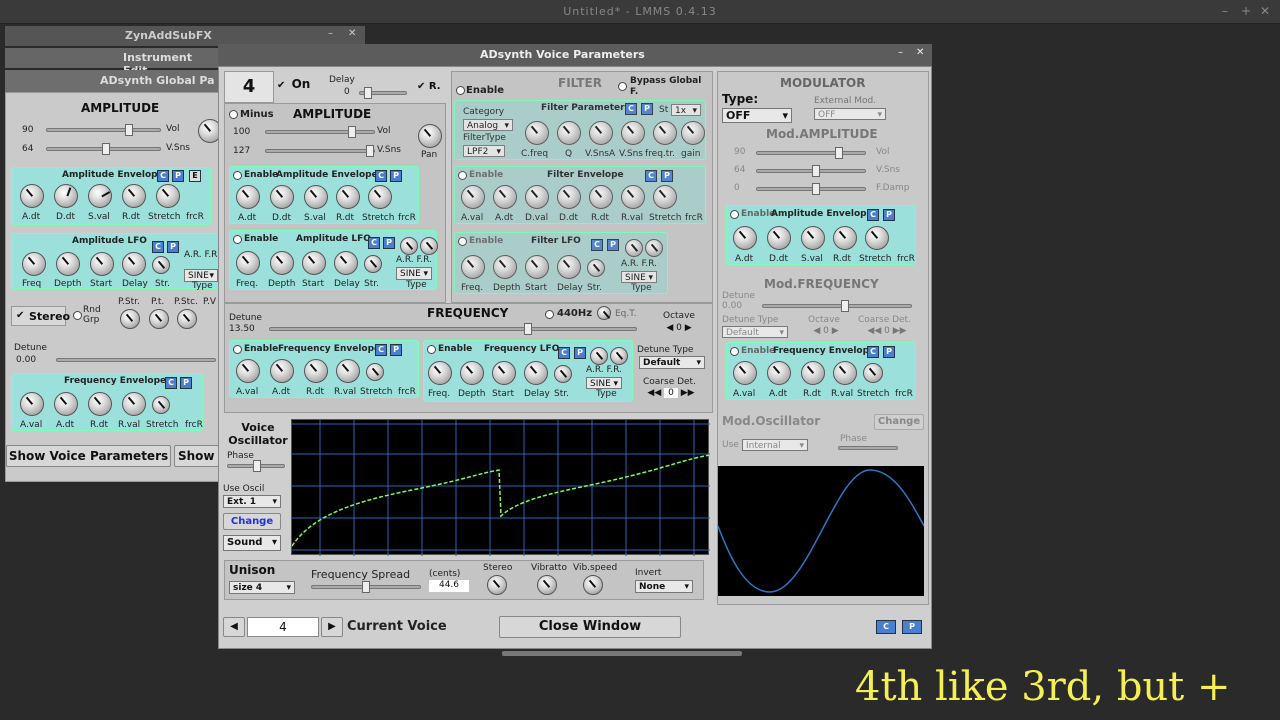 The image size is (1280, 720). Describe the element at coordinates (593, 585) in the screenshot. I see `vib-speed-knob` at that location.